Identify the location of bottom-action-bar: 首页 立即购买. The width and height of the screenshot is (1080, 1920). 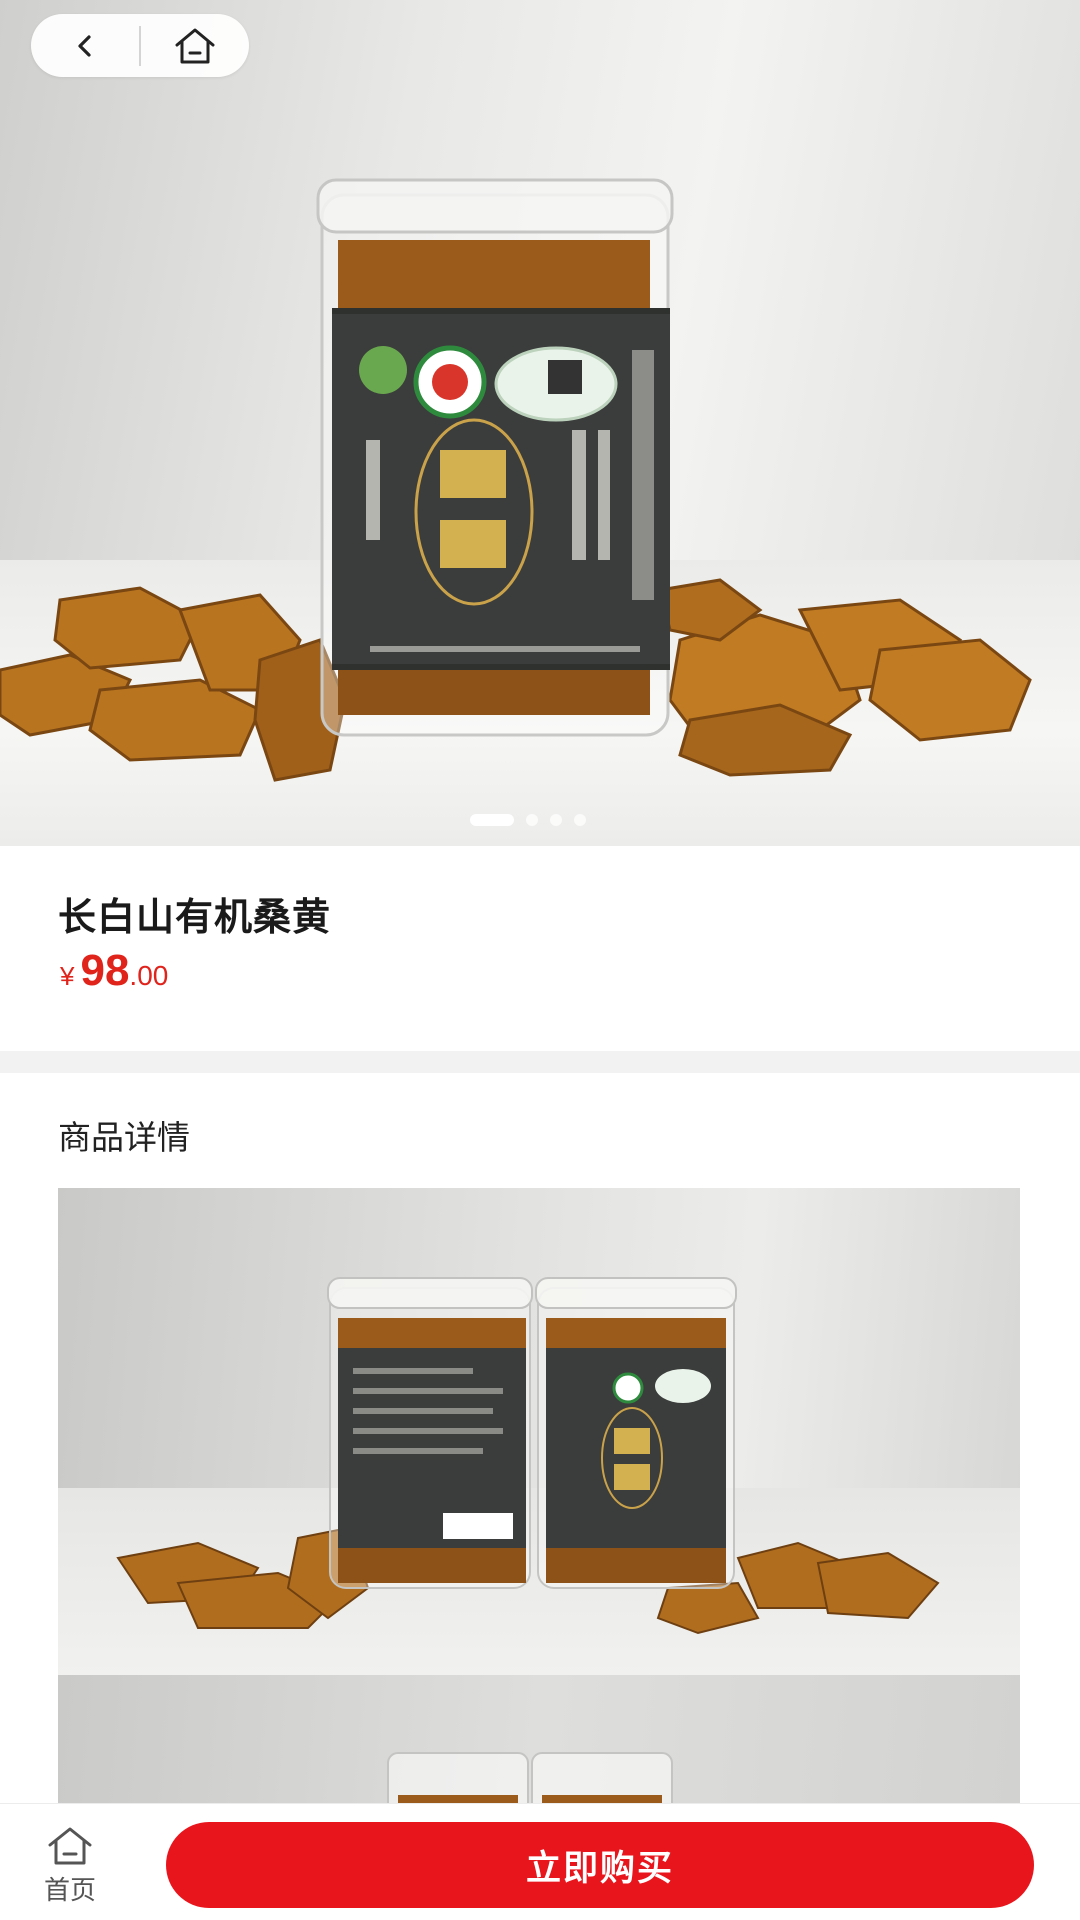
(540, 1861).